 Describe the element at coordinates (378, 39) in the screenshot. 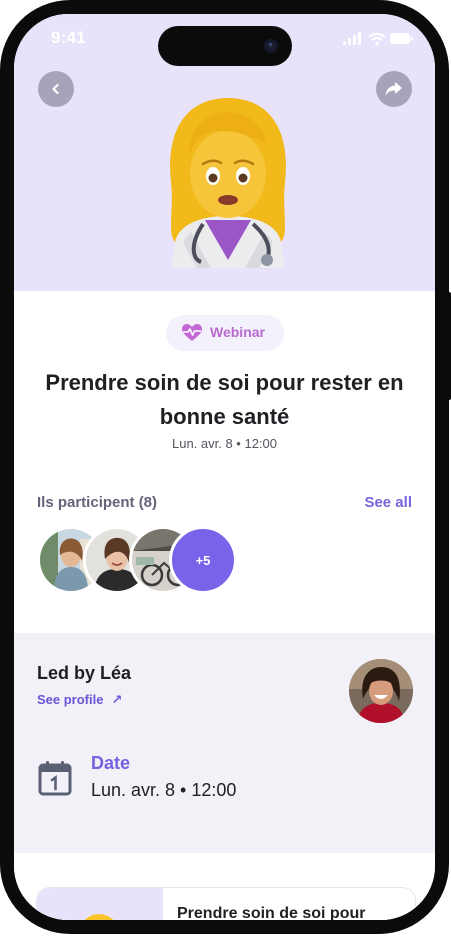

I see `signal-wifi-battery-icon` at that location.